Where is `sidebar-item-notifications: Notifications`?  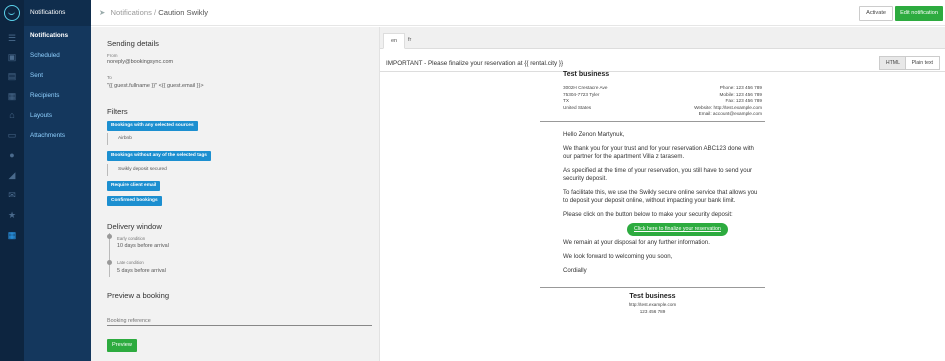 sidebar-item-notifications: Notifications is located at coordinates (57, 36).